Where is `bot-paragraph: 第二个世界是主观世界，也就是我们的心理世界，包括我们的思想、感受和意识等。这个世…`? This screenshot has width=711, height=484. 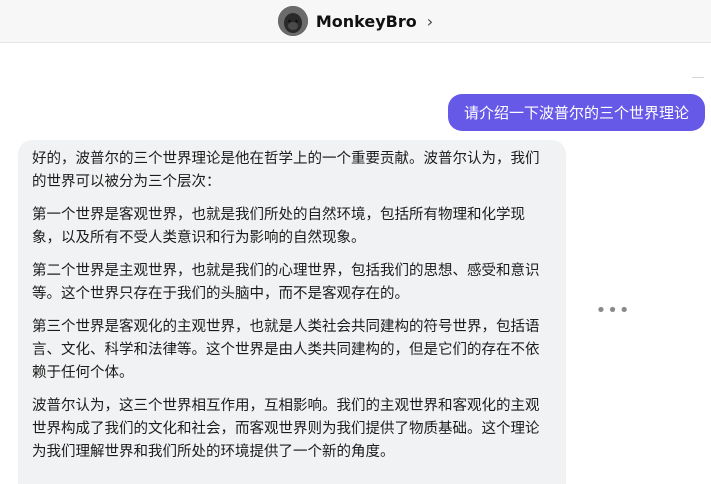 bot-paragraph: 第二个世界是主观世界，也就是我们的心理世界，包括我们的思想、感受和意识等。这个世… is located at coordinates (286, 282).